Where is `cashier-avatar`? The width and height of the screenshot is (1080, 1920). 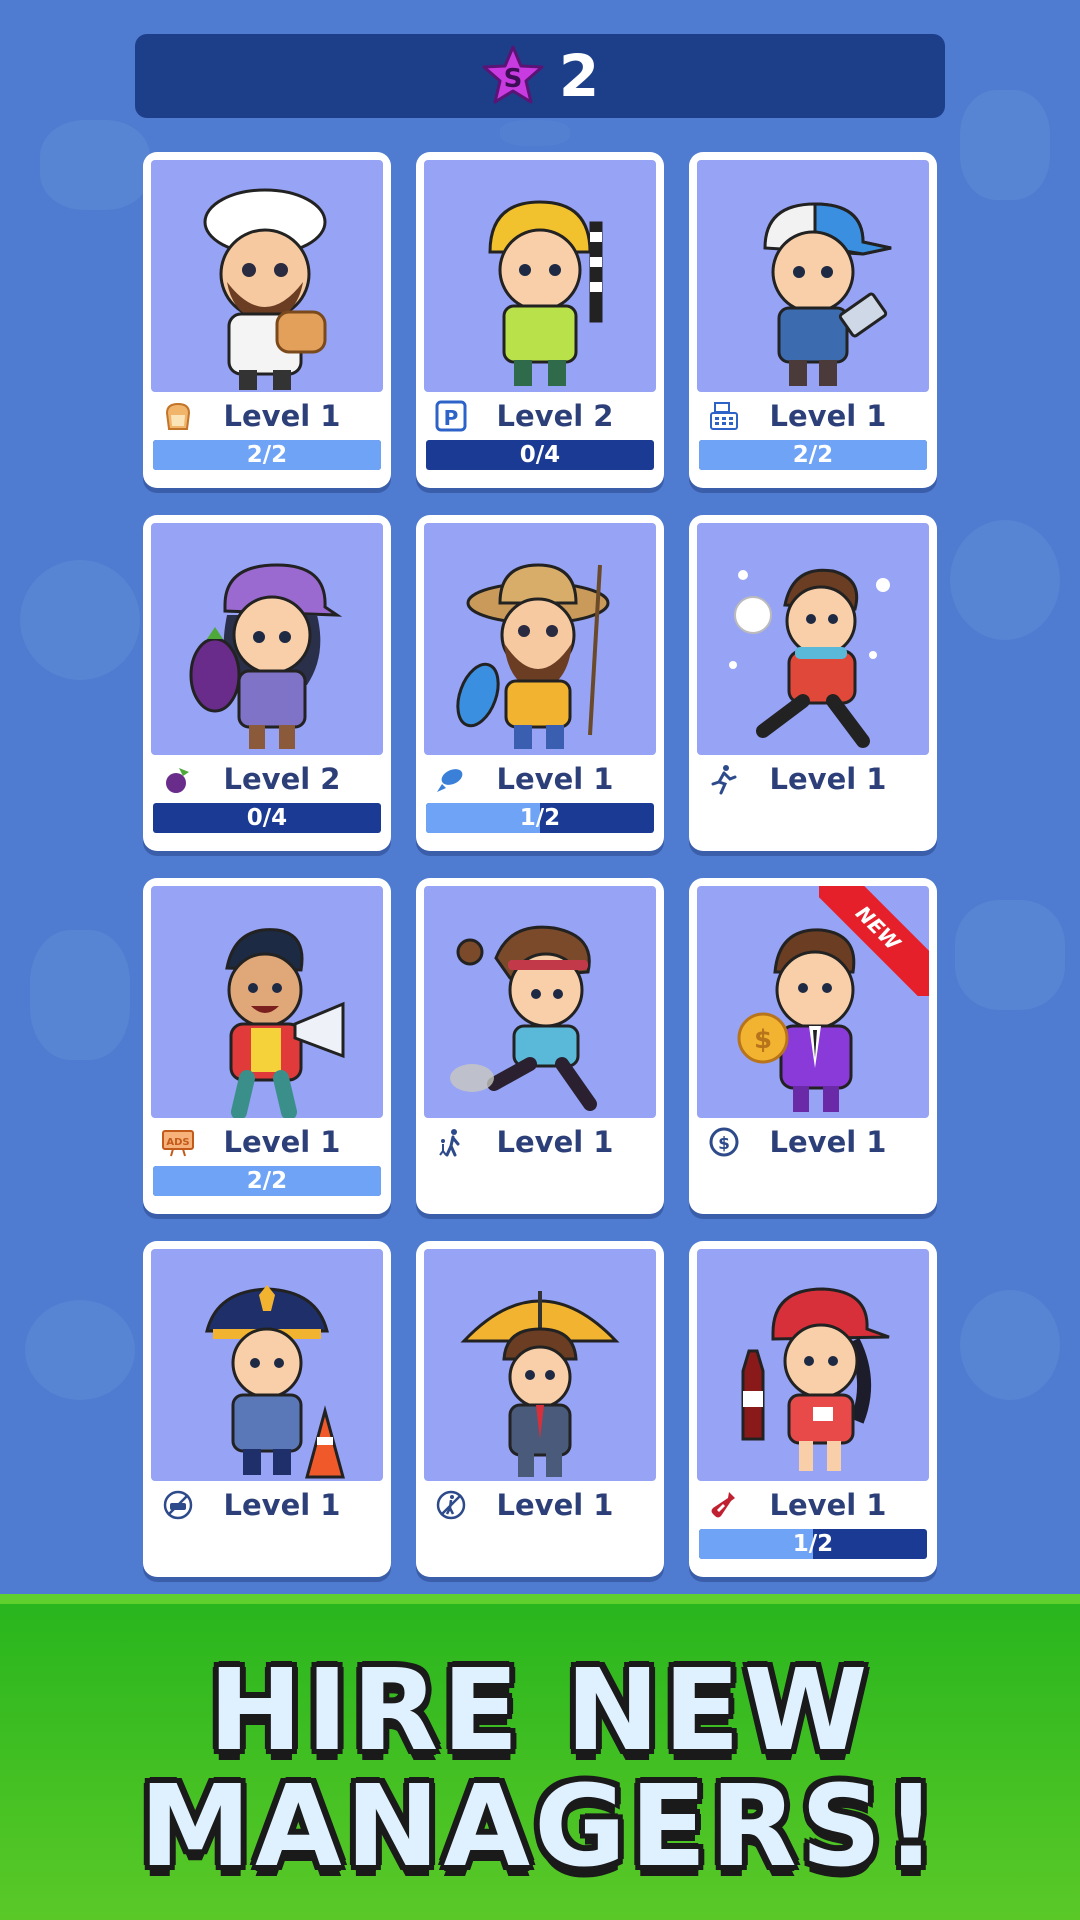 cashier-avatar is located at coordinates (827, 294).